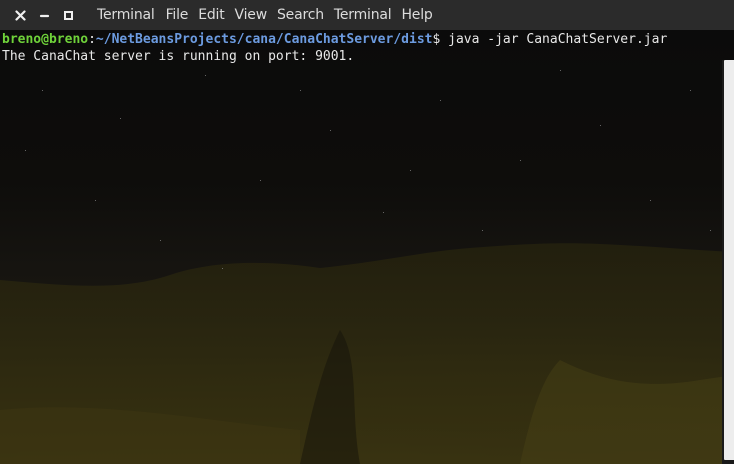  I want to click on close-icon, so click(20, 15).